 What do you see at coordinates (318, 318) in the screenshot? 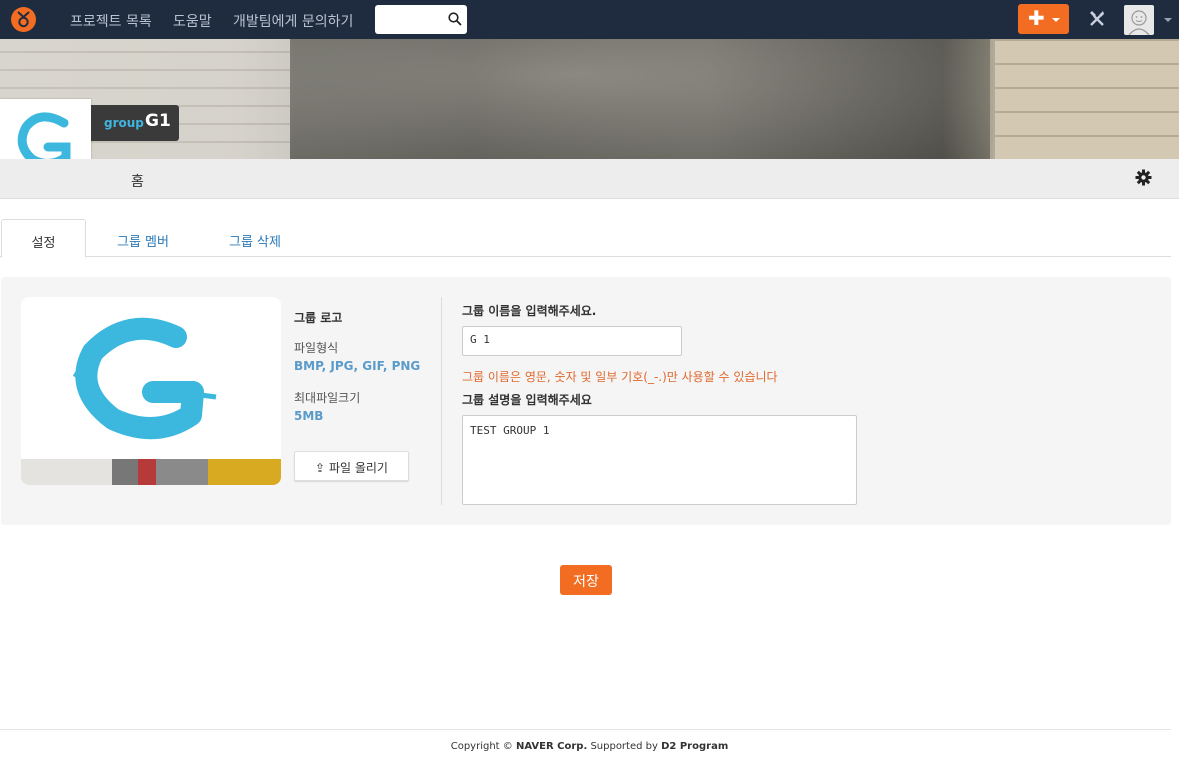
I see `logo-section-title: 그룹 로고` at bounding box center [318, 318].